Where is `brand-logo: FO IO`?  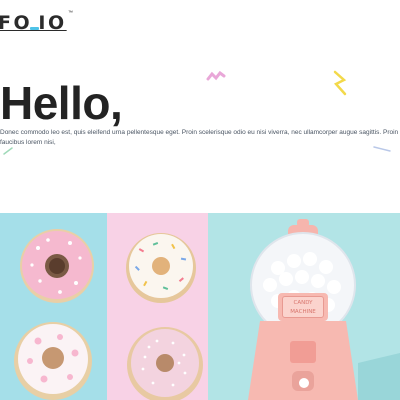 brand-logo: FO IO is located at coordinates (33, 23).